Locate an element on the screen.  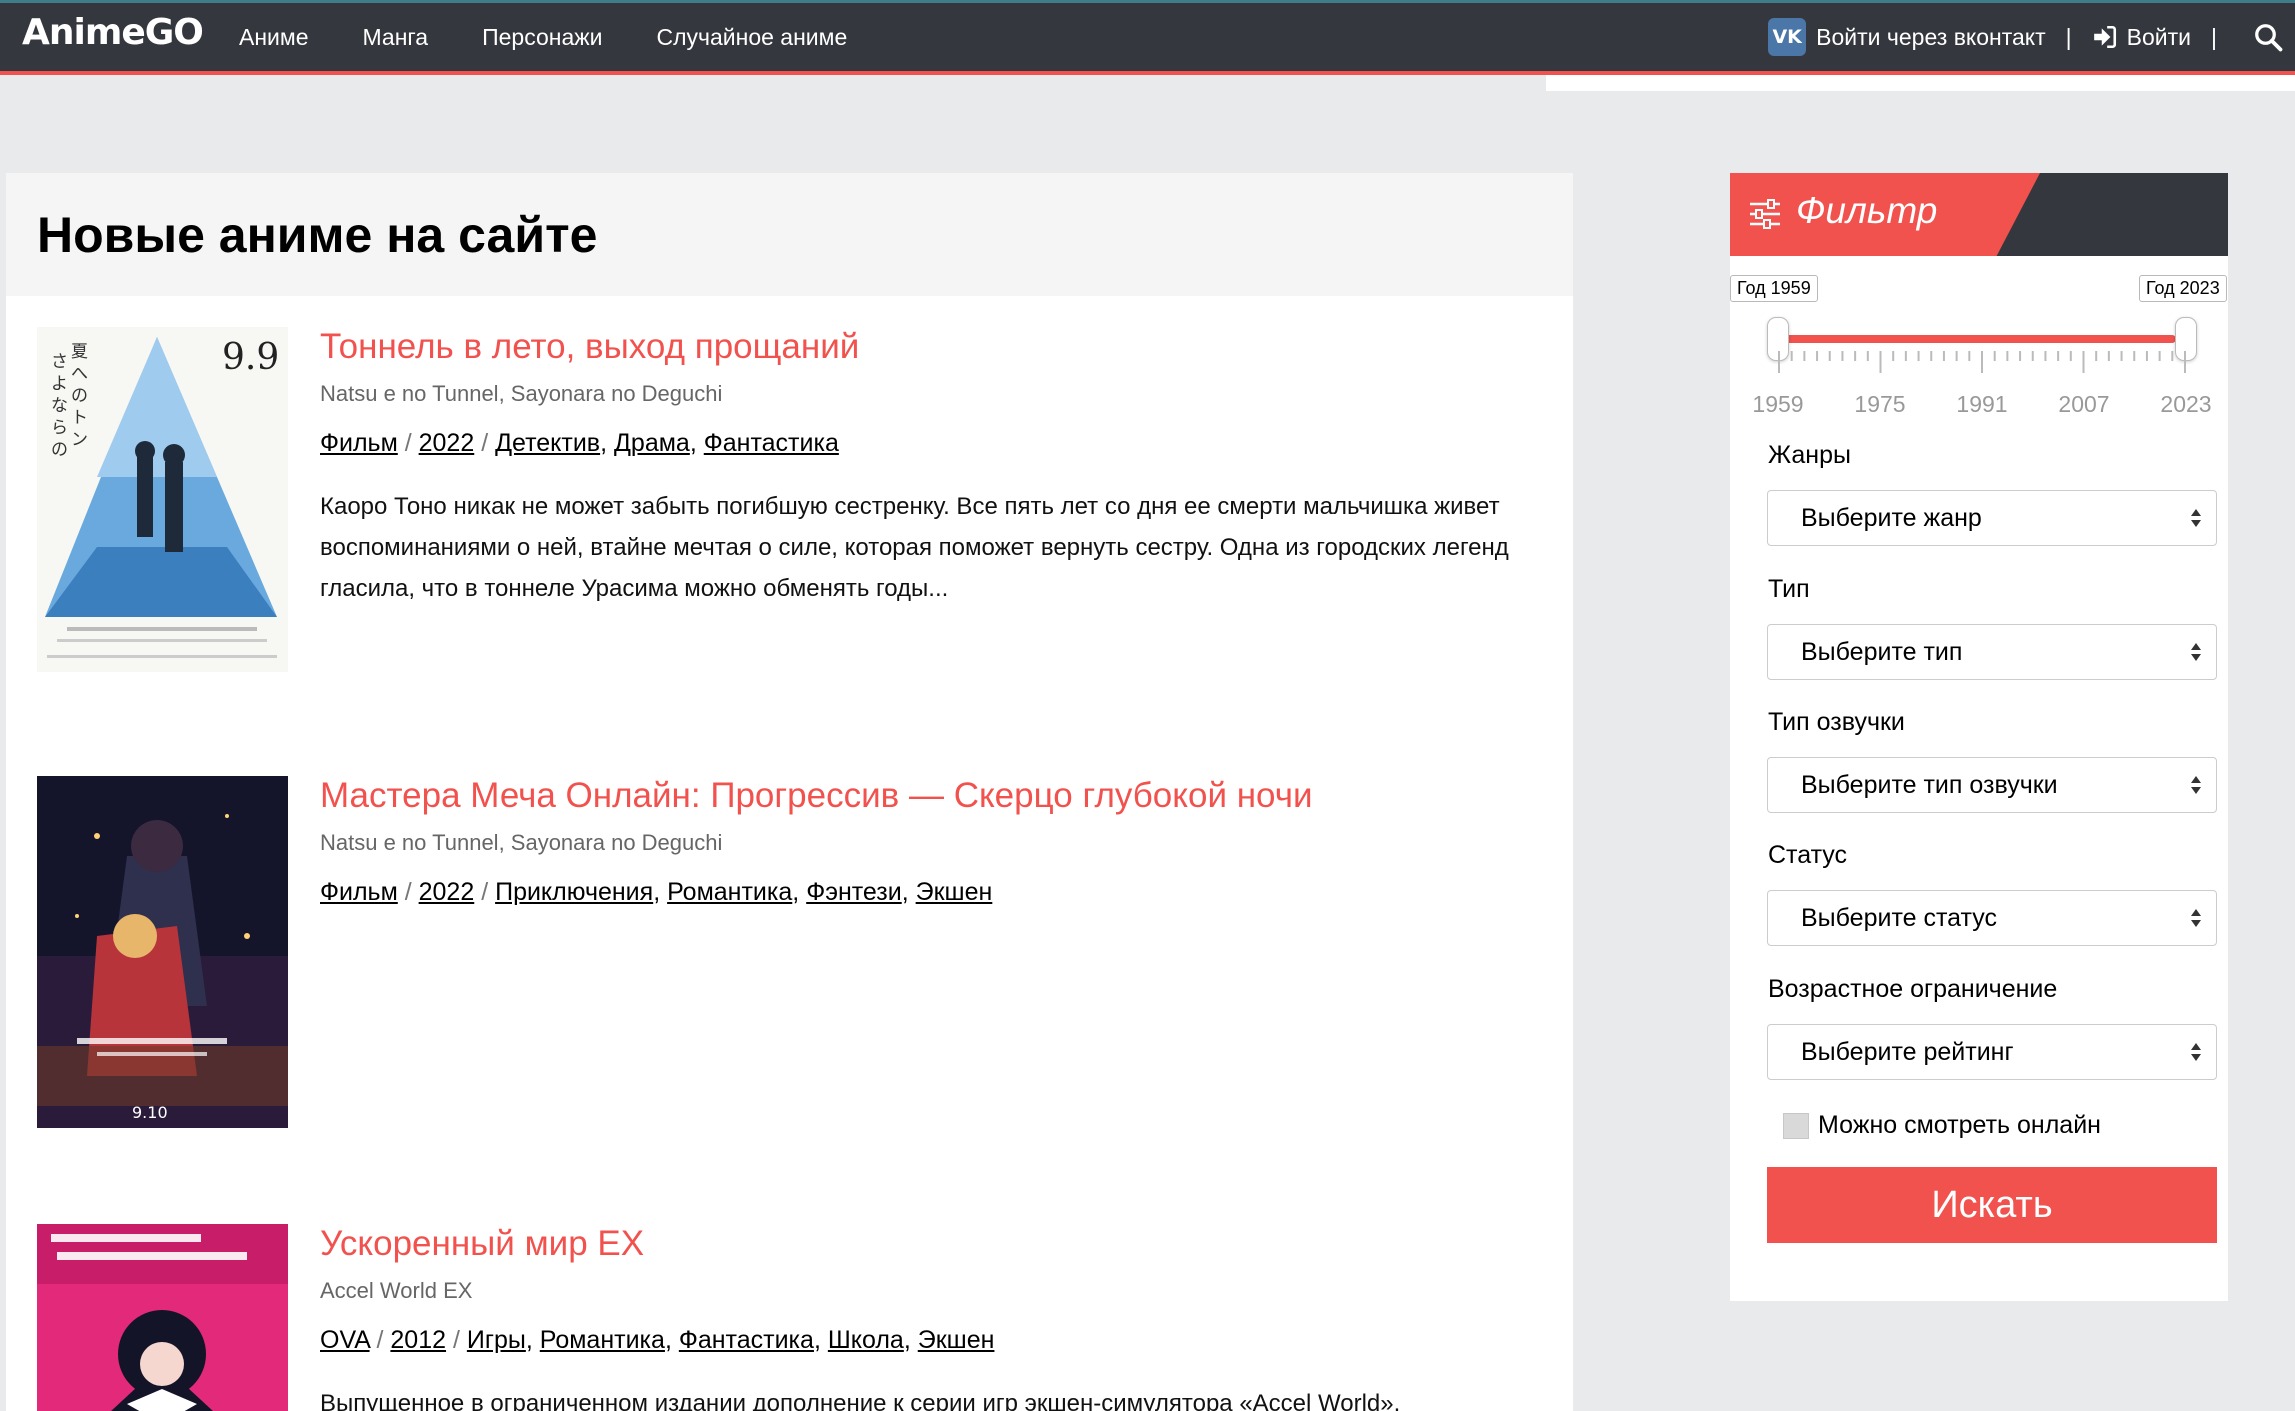
tag-genre: Драма is located at coordinates (652, 443).